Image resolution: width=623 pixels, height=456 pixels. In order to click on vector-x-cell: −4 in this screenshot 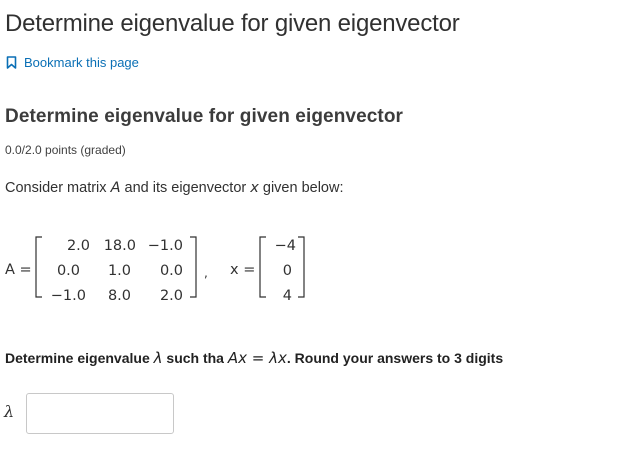, I will do `click(285, 246)`.